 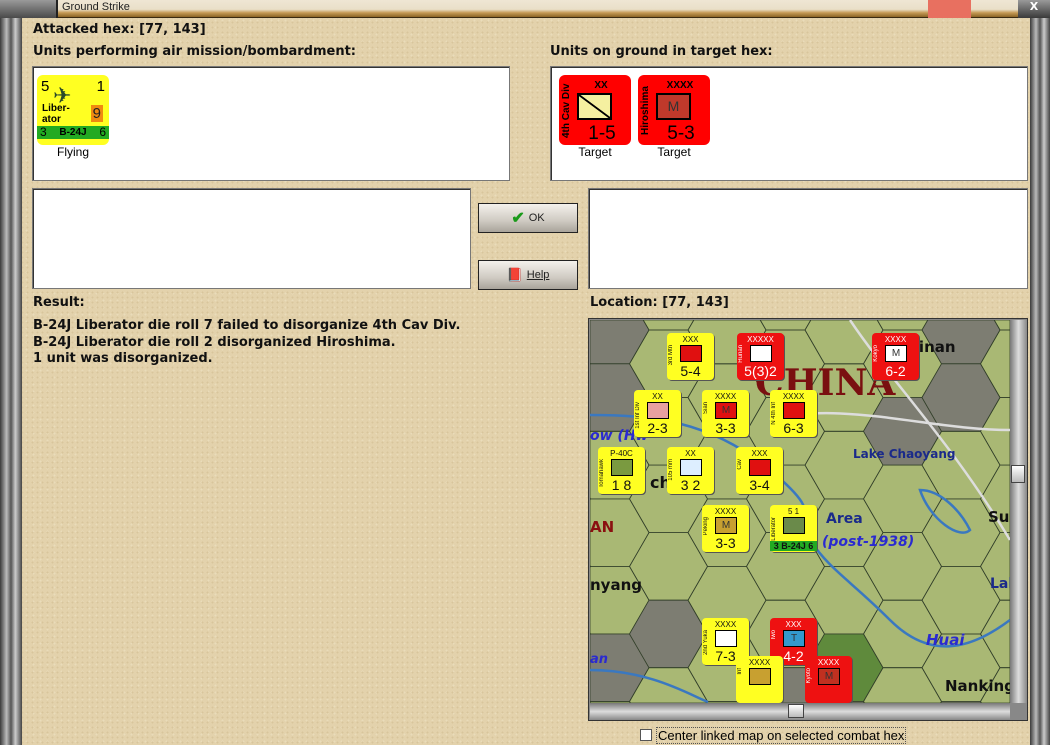 What do you see at coordinates (793, 511) in the screenshot?
I see `counter-size: 5 1` at bounding box center [793, 511].